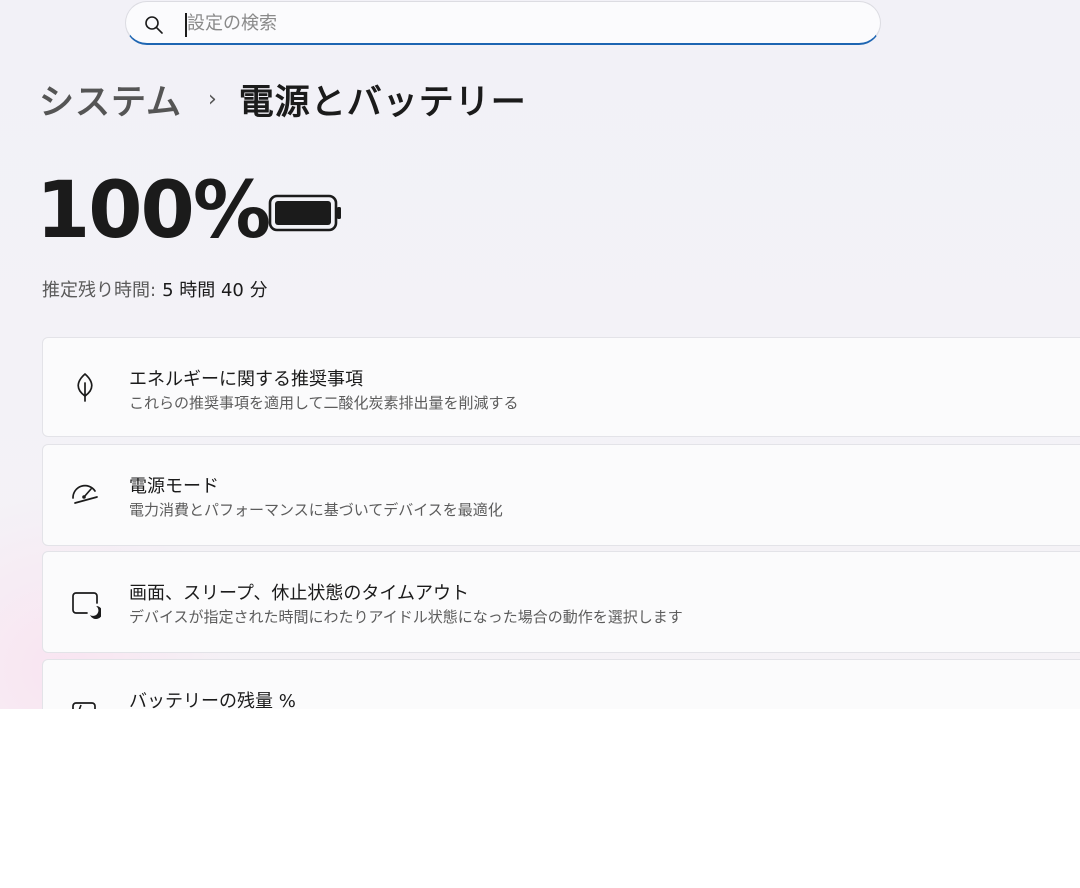  I want to click on battery-icon, so click(304, 213).